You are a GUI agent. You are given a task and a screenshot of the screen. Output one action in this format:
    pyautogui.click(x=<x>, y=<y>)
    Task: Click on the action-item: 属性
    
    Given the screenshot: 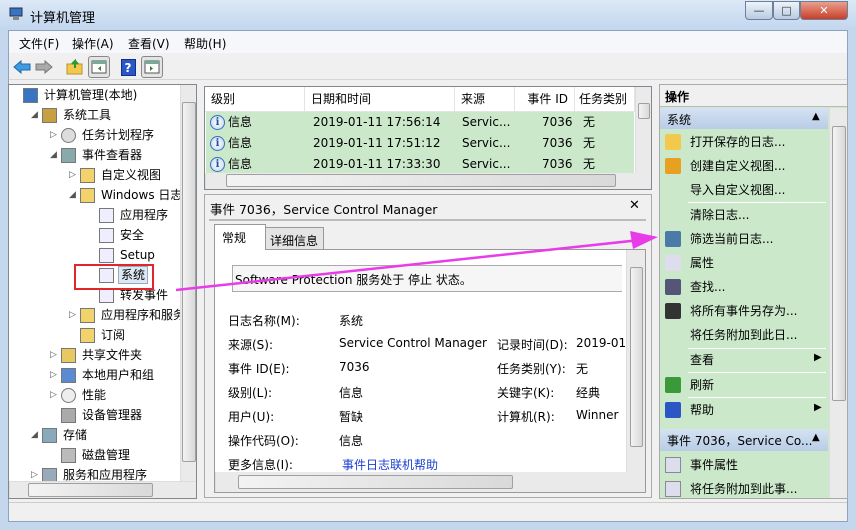 What is the action you would take?
    pyautogui.click(x=702, y=262)
    